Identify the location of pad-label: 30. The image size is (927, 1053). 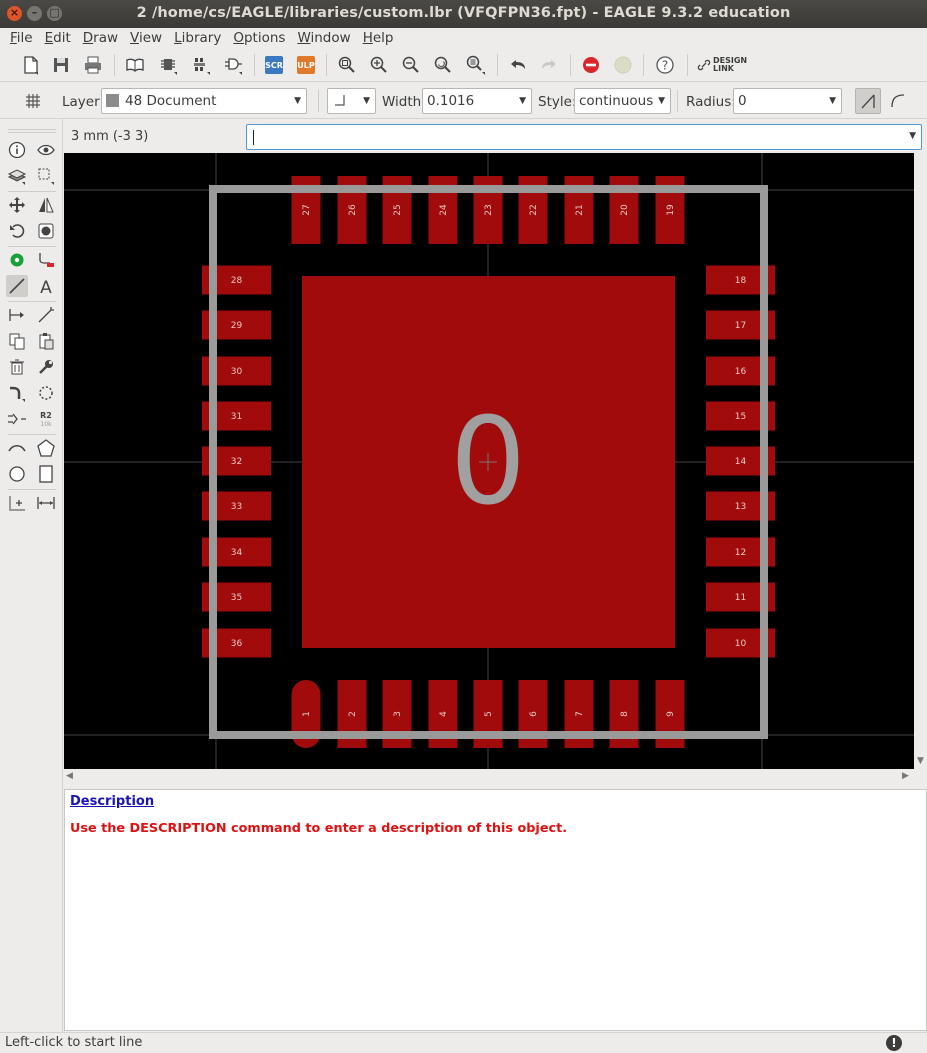
(237, 372).